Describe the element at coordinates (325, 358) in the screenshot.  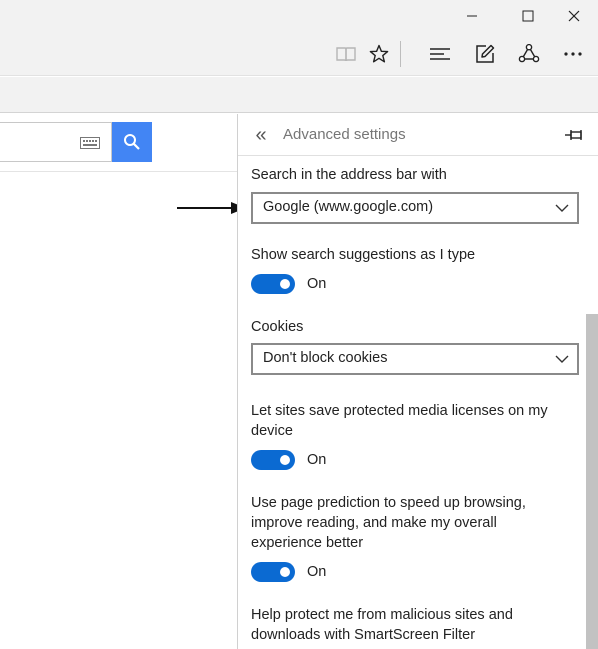
I see `cookies-value: Don't block cookies` at that location.